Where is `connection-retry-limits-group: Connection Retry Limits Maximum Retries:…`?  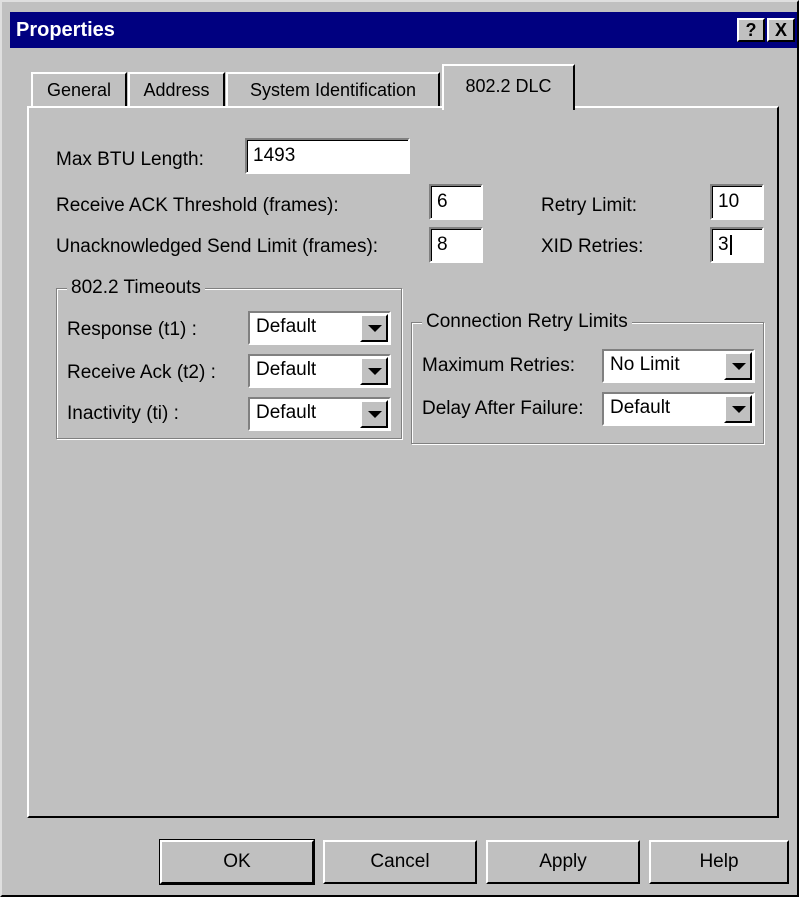 connection-retry-limits-group: Connection Retry Limits Maximum Retries:… is located at coordinates (587, 377).